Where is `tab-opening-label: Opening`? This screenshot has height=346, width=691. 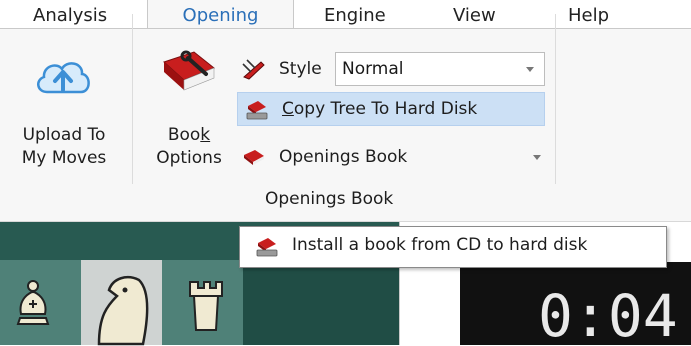
tab-opening-label: Opening is located at coordinates (220, 15).